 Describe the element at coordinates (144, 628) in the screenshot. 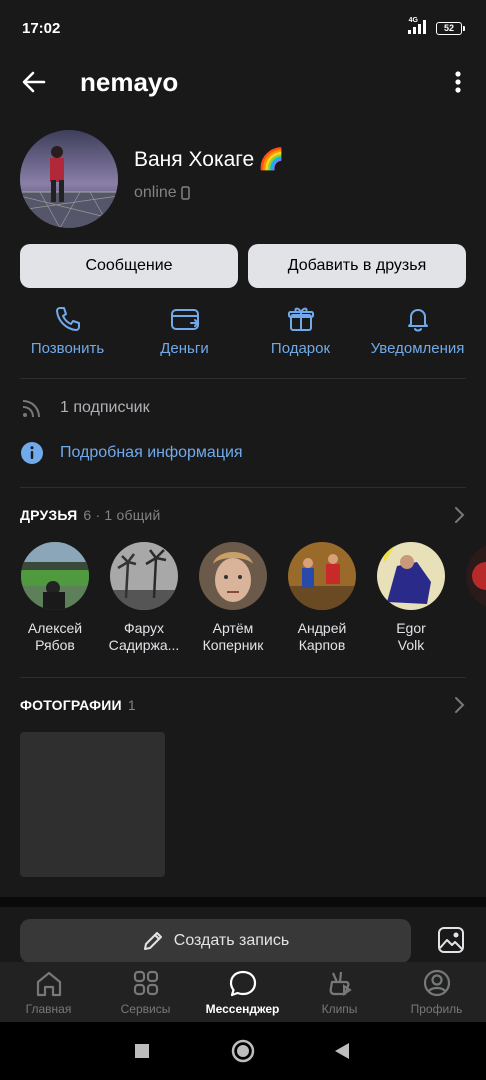

I see `friend-first-name: Фарух` at that location.